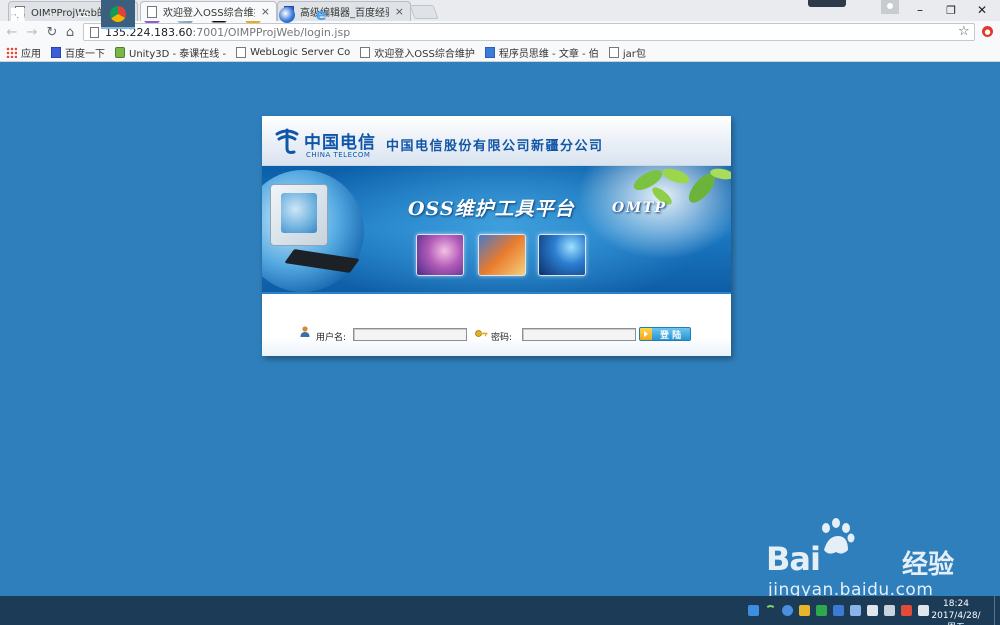 This screenshot has width=1000, height=625. I want to click on restore-button: ❐, so click(951, 10).